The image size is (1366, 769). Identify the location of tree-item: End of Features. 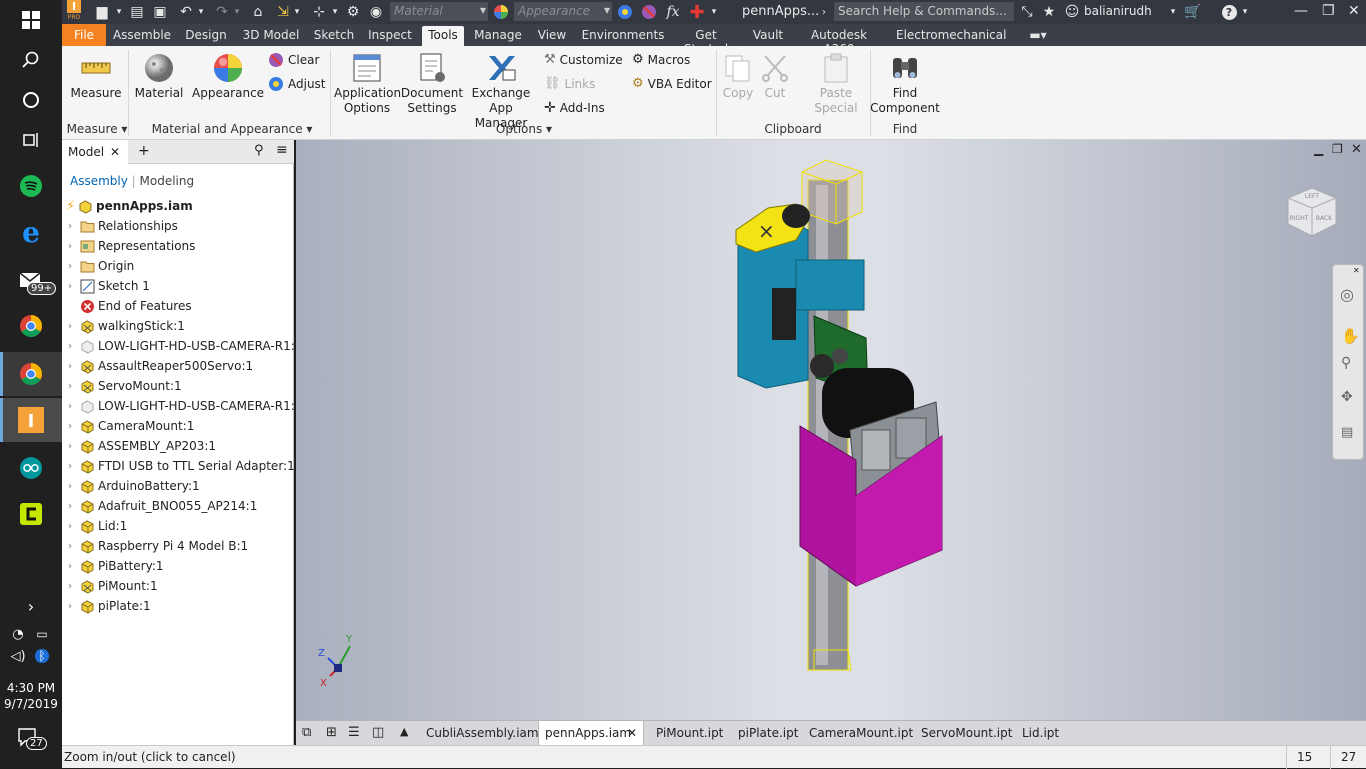
(130, 306).